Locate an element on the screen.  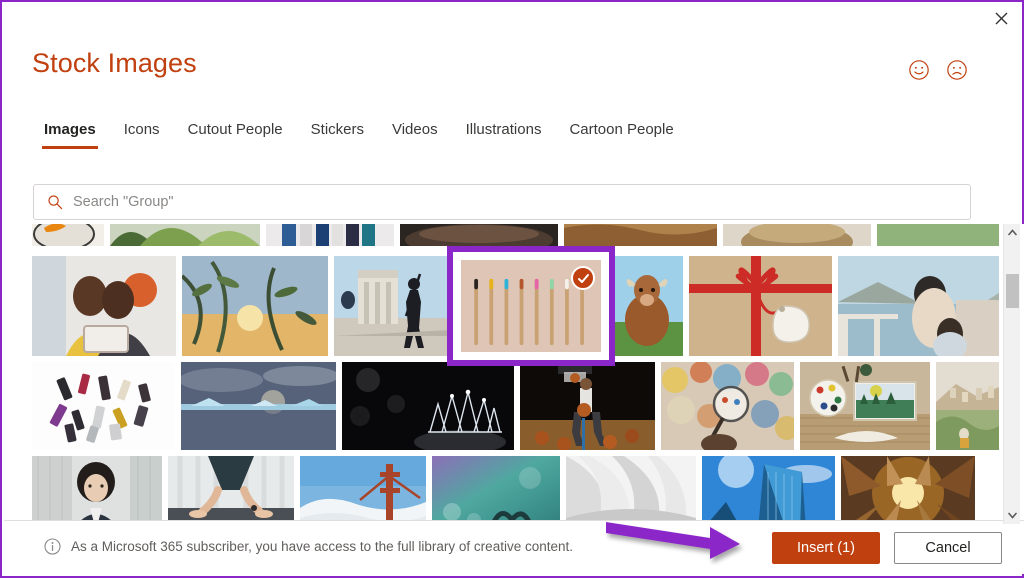
thumbnail-teal-abstract-bubbles is located at coordinates (496, 490).